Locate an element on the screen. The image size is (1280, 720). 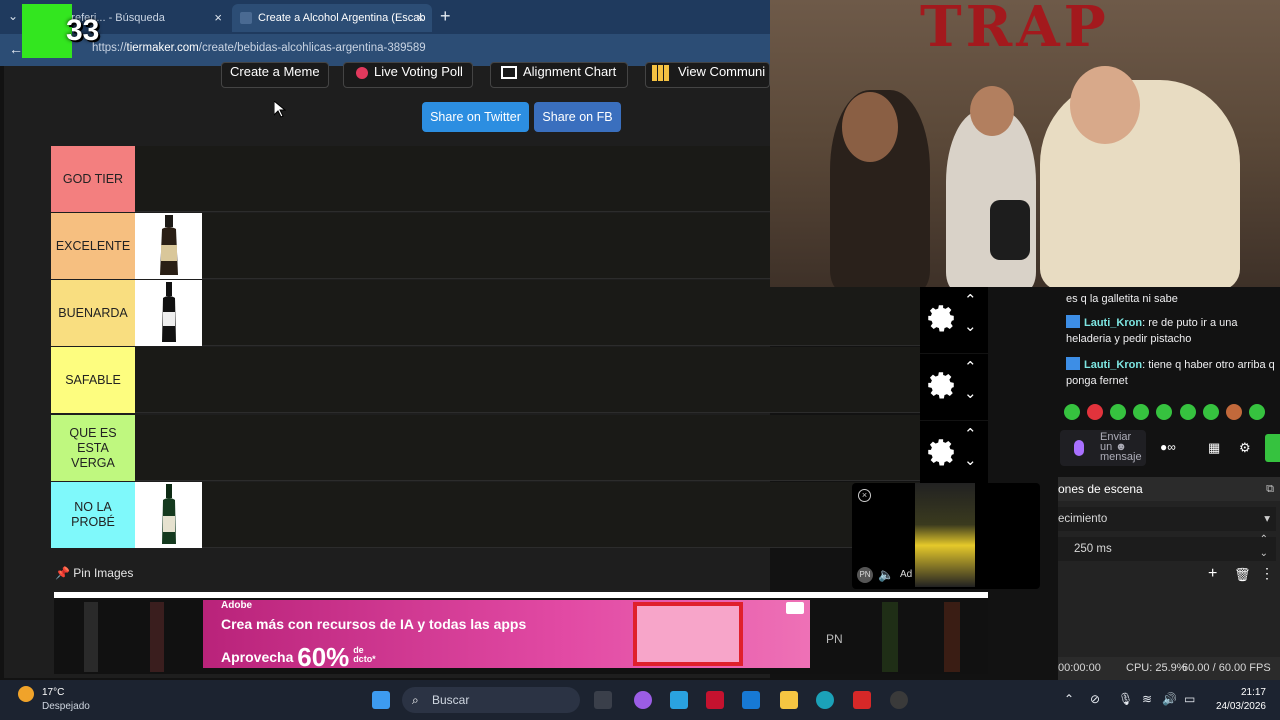
close-ad-icon: × is located at coordinates (864, 495).